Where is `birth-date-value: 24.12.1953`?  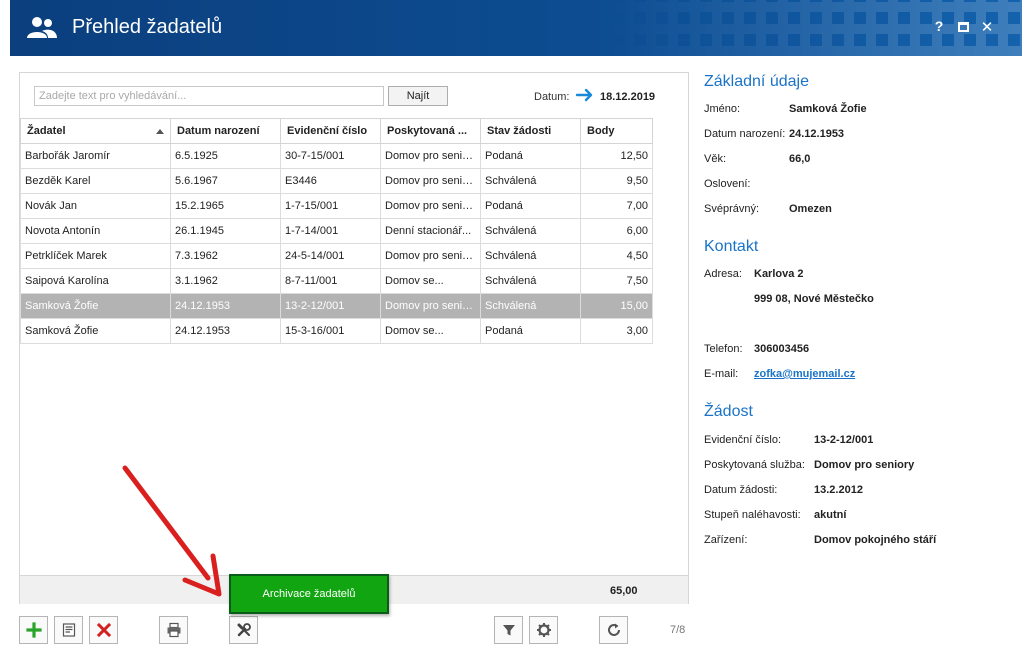 birth-date-value: 24.12.1953 is located at coordinates (817, 134).